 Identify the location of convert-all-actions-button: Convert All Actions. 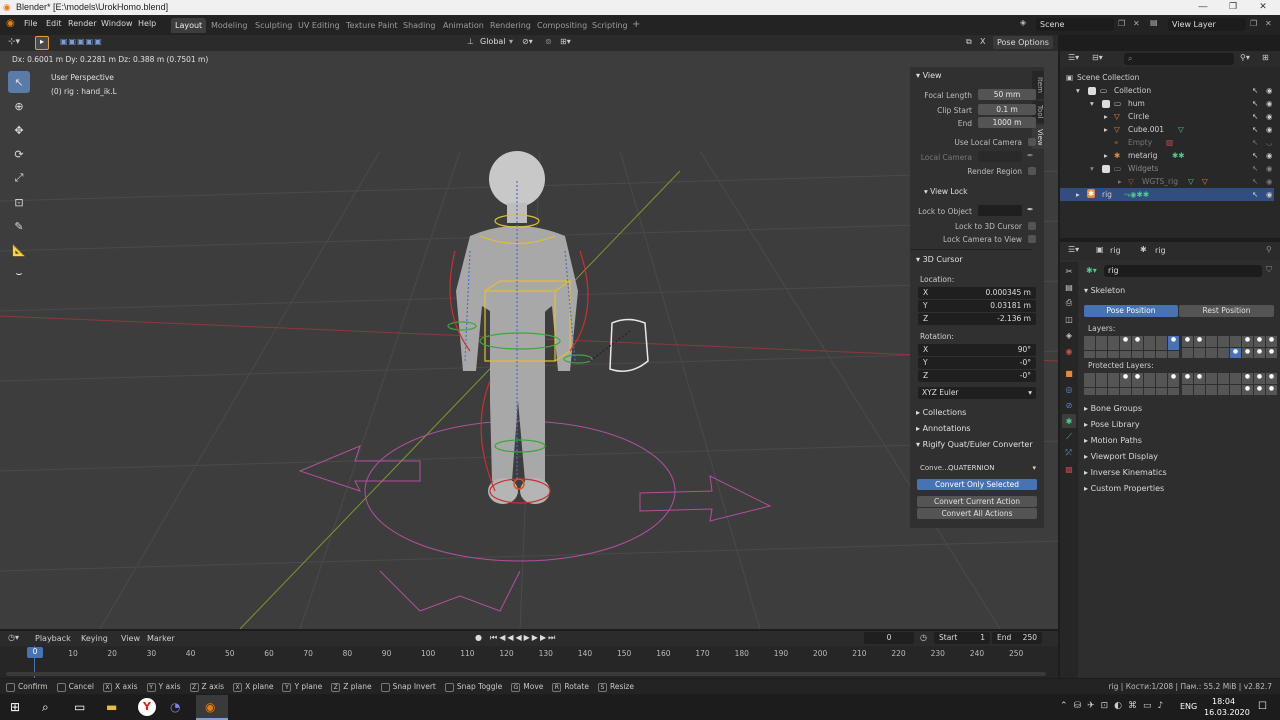
(977, 513).